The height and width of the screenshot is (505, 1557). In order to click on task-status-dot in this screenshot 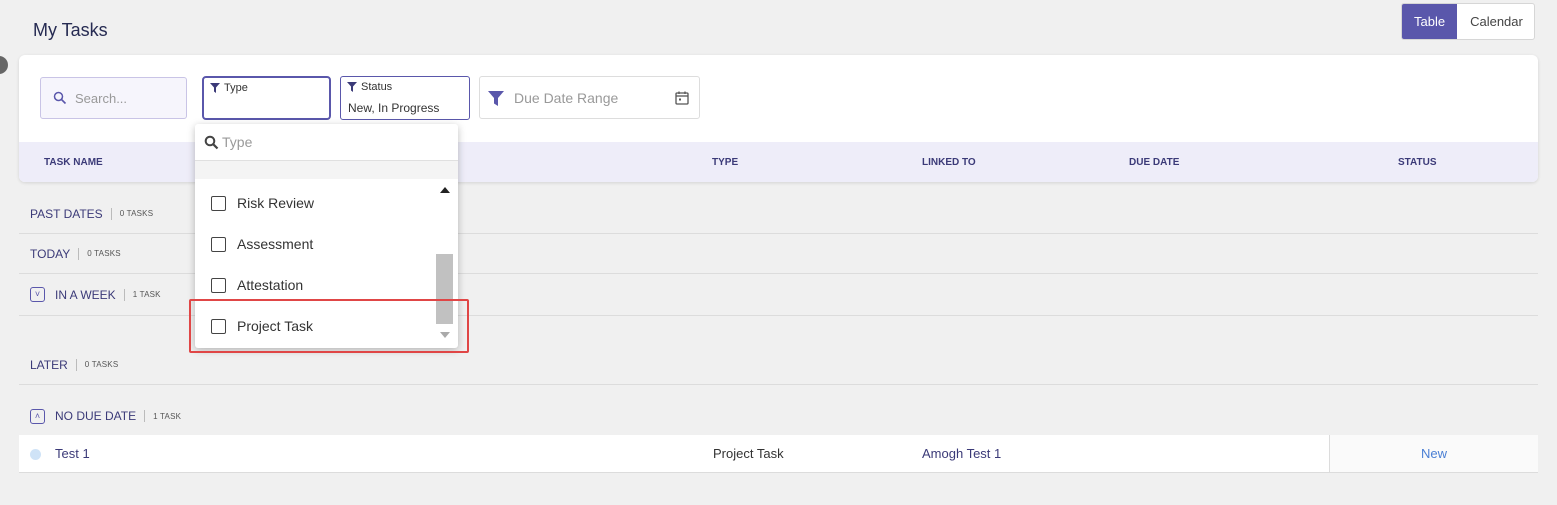, I will do `click(35, 454)`.